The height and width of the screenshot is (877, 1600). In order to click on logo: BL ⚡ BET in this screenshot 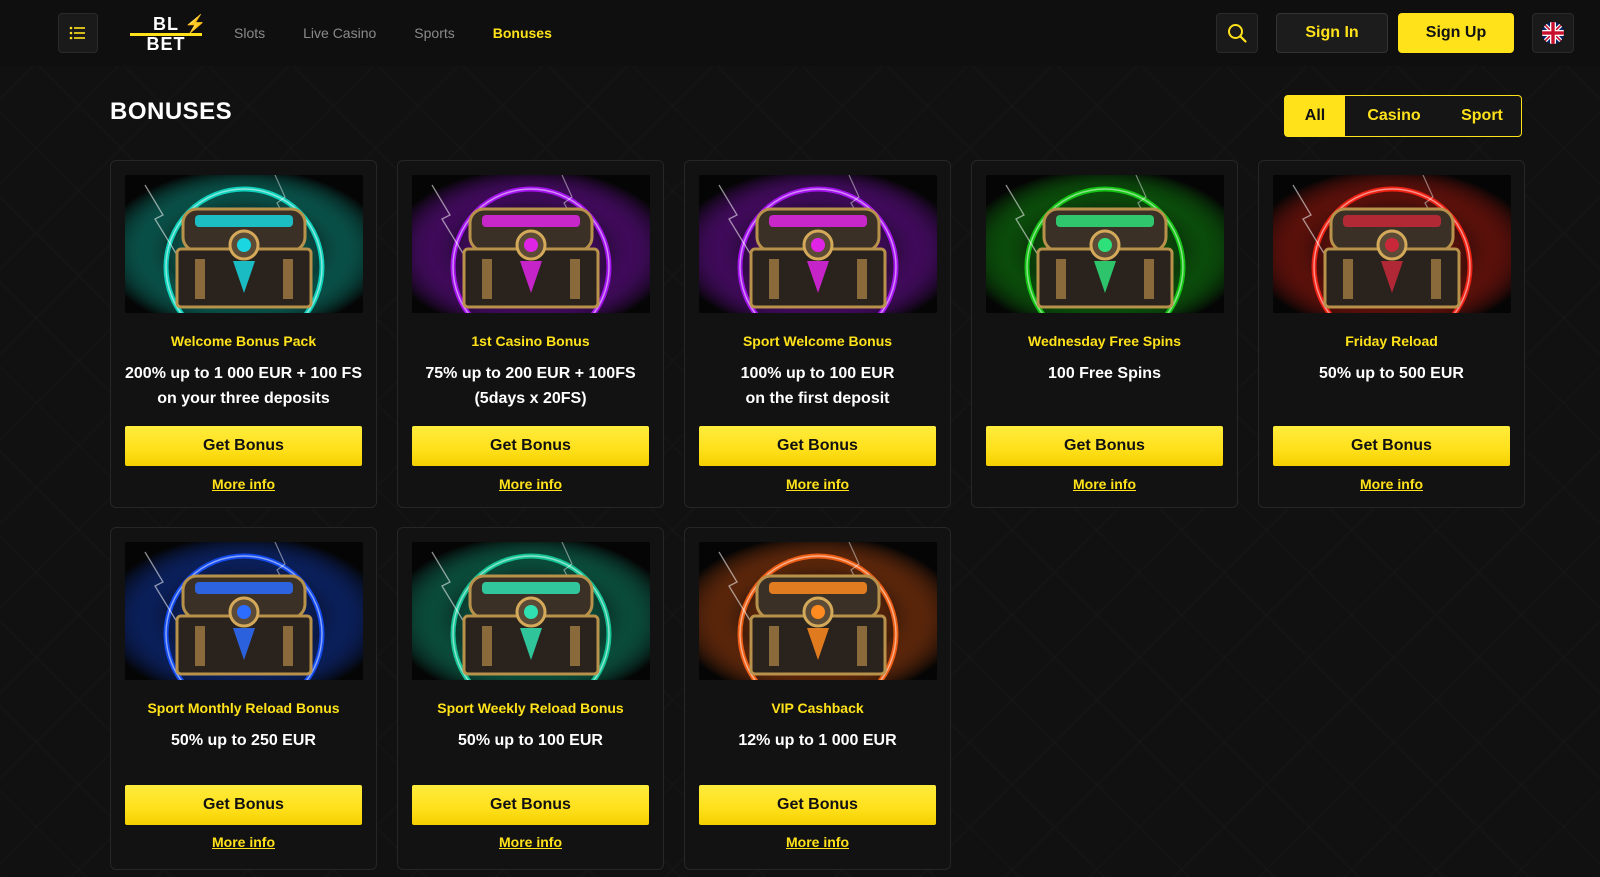, I will do `click(166, 33)`.